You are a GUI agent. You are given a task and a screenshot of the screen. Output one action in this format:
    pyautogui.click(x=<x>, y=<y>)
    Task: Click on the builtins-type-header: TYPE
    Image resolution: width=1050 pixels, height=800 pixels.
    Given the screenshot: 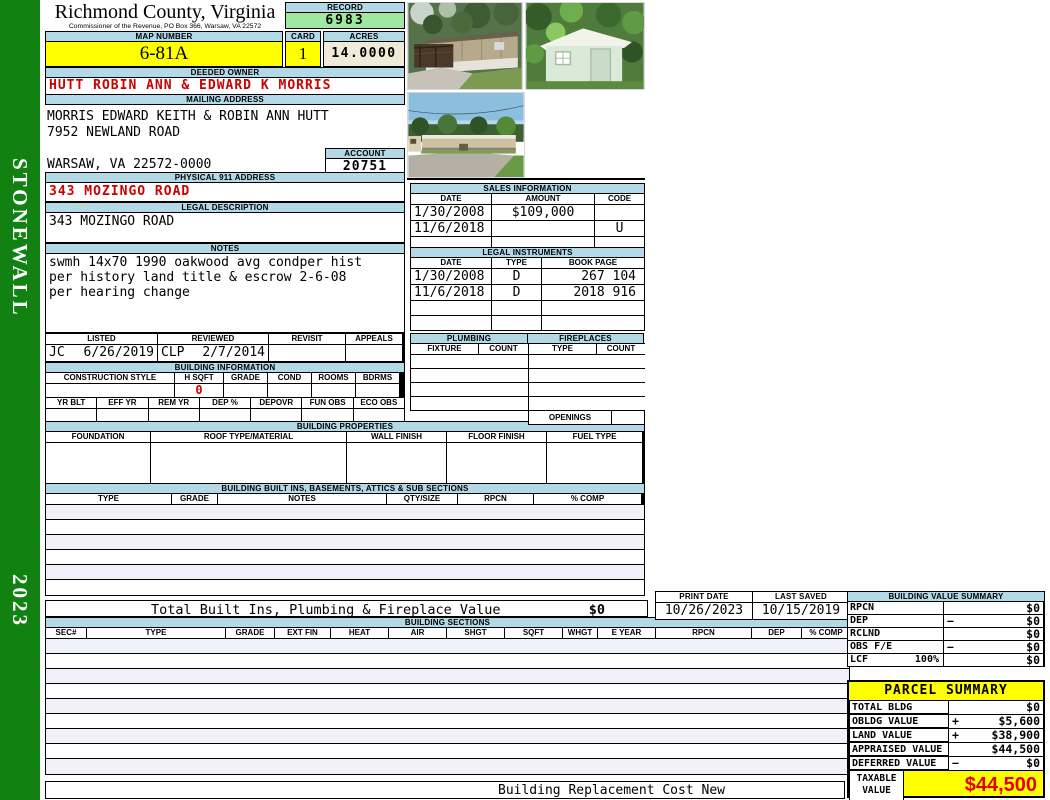 What is the action you would take?
    pyautogui.click(x=108, y=499)
    